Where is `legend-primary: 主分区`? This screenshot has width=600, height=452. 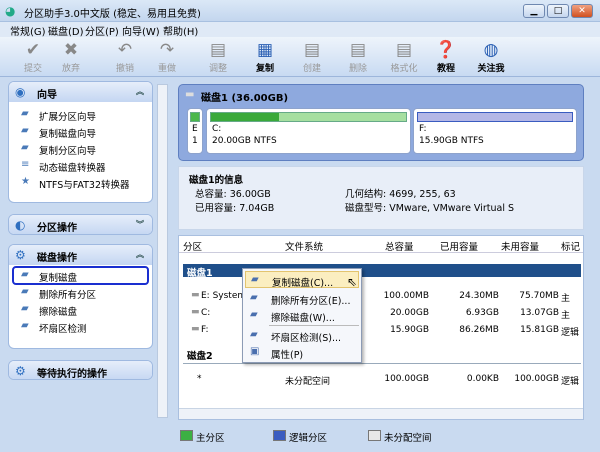 legend-primary: 主分区 is located at coordinates (202, 437).